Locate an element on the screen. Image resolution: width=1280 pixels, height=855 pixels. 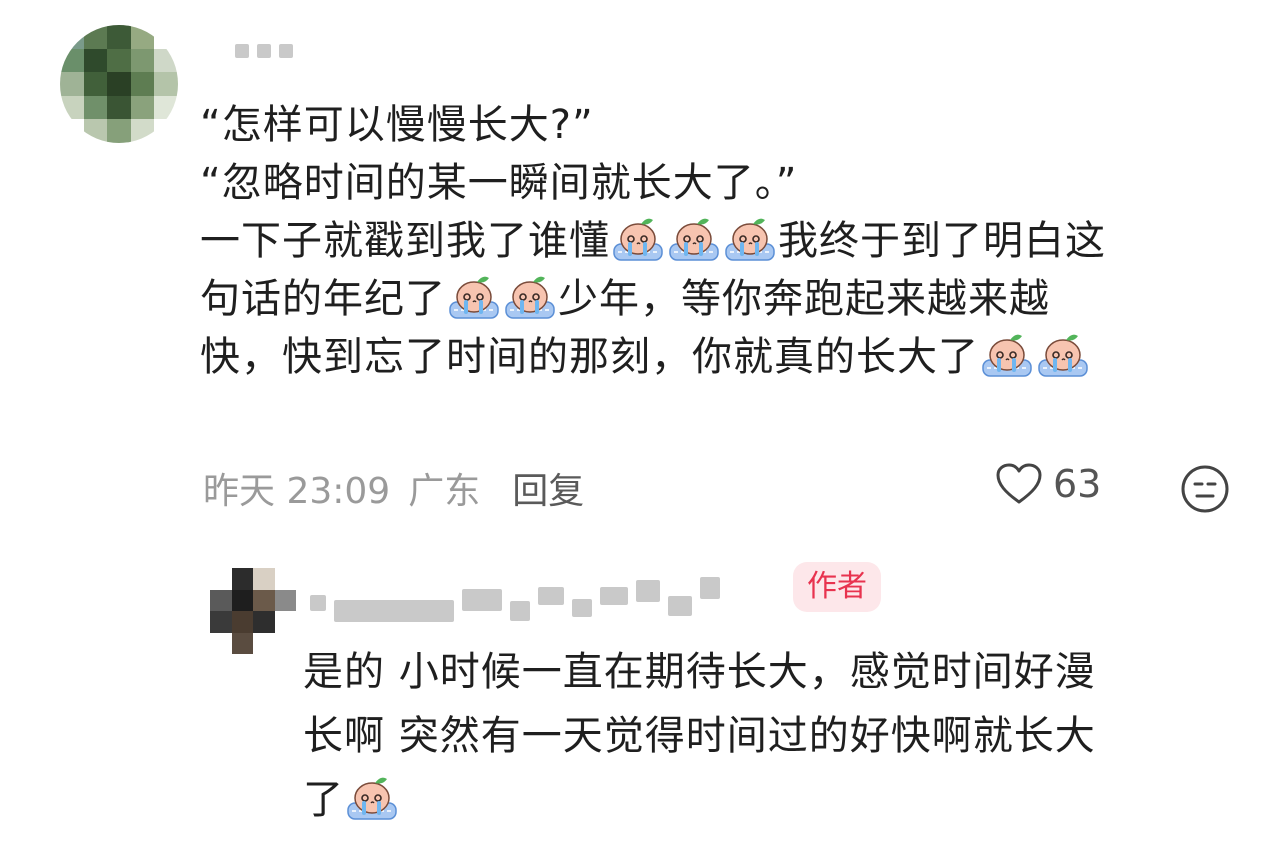
like-count: 63 is located at coordinates (1077, 484).